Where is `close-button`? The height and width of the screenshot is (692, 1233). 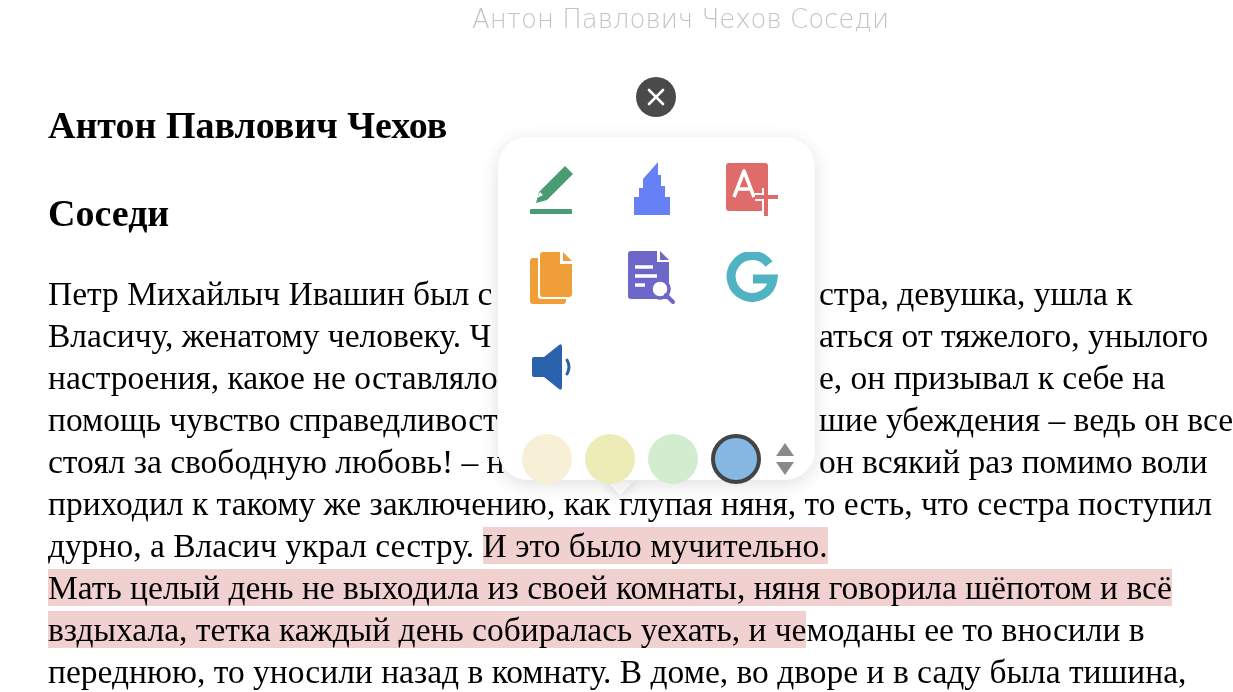
close-button is located at coordinates (656, 97).